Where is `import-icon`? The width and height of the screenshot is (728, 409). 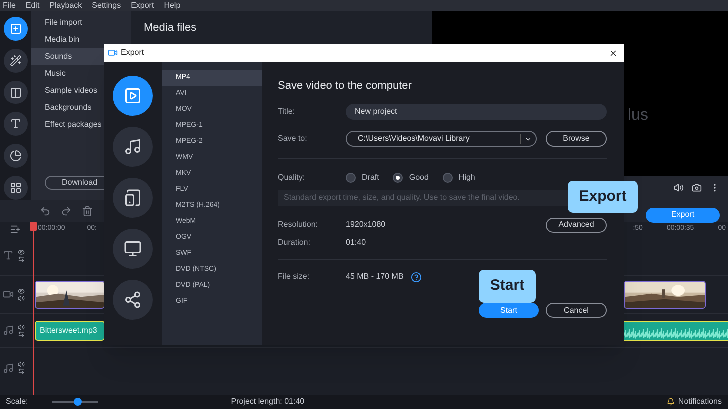
import-icon is located at coordinates (16, 29).